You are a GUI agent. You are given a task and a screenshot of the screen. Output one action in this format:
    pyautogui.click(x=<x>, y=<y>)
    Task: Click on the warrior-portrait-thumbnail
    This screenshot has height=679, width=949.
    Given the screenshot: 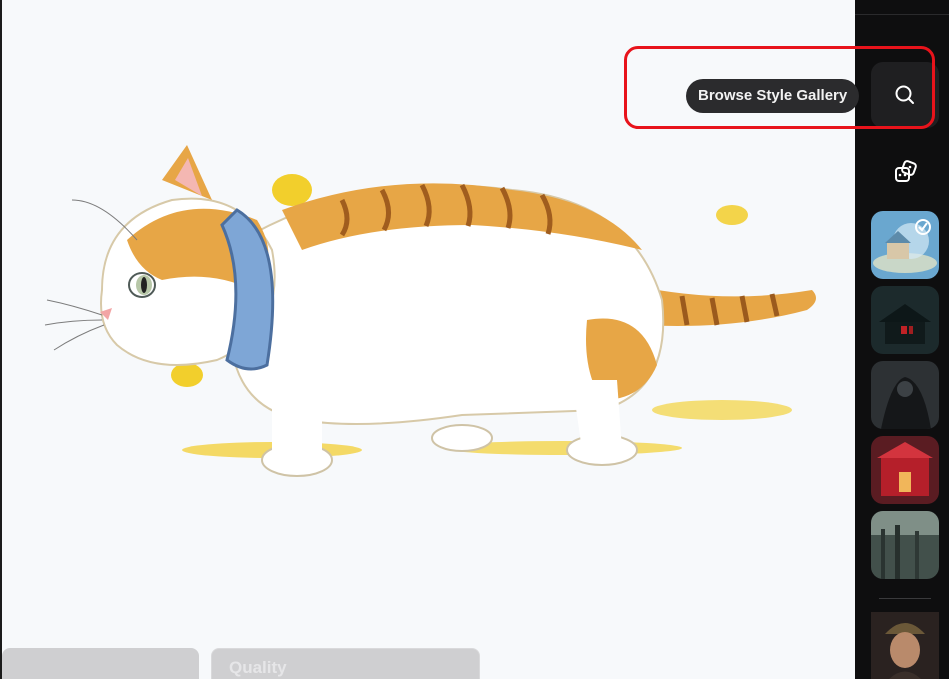 What is the action you would take?
    pyautogui.click(x=905, y=645)
    